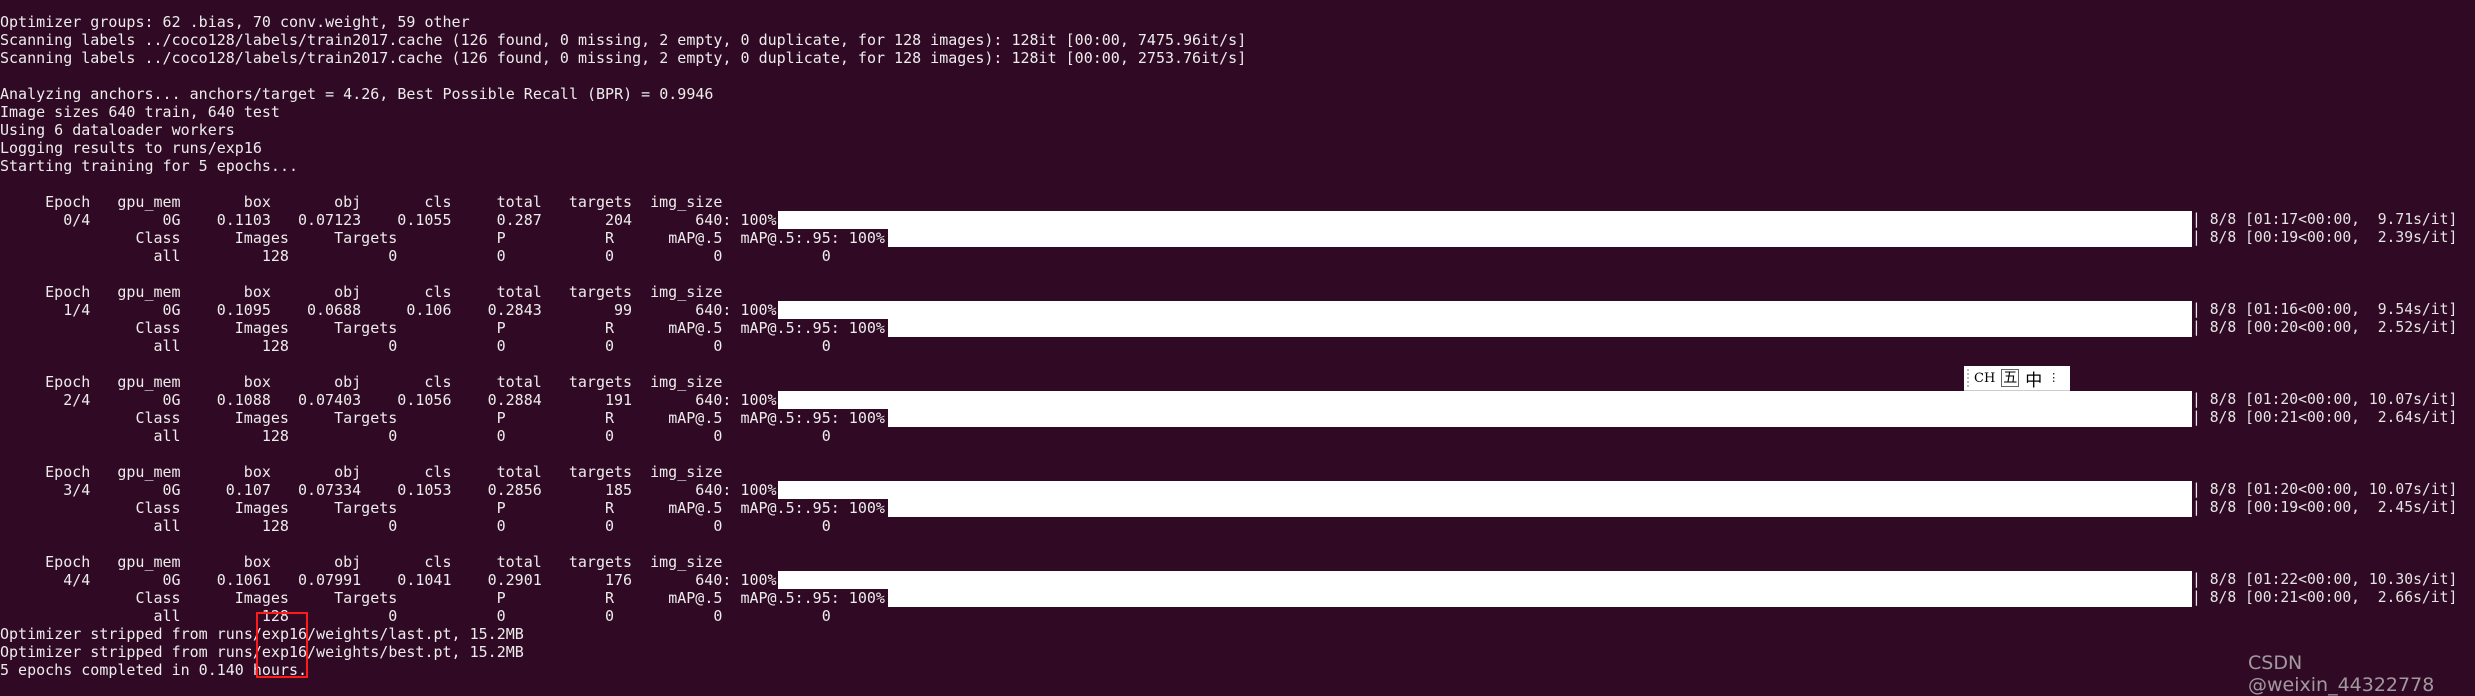 The image size is (2475, 696). What do you see at coordinates (1968, 378) in the screenshot?
I see `drag-handle` at bounding box center [1968, 378].